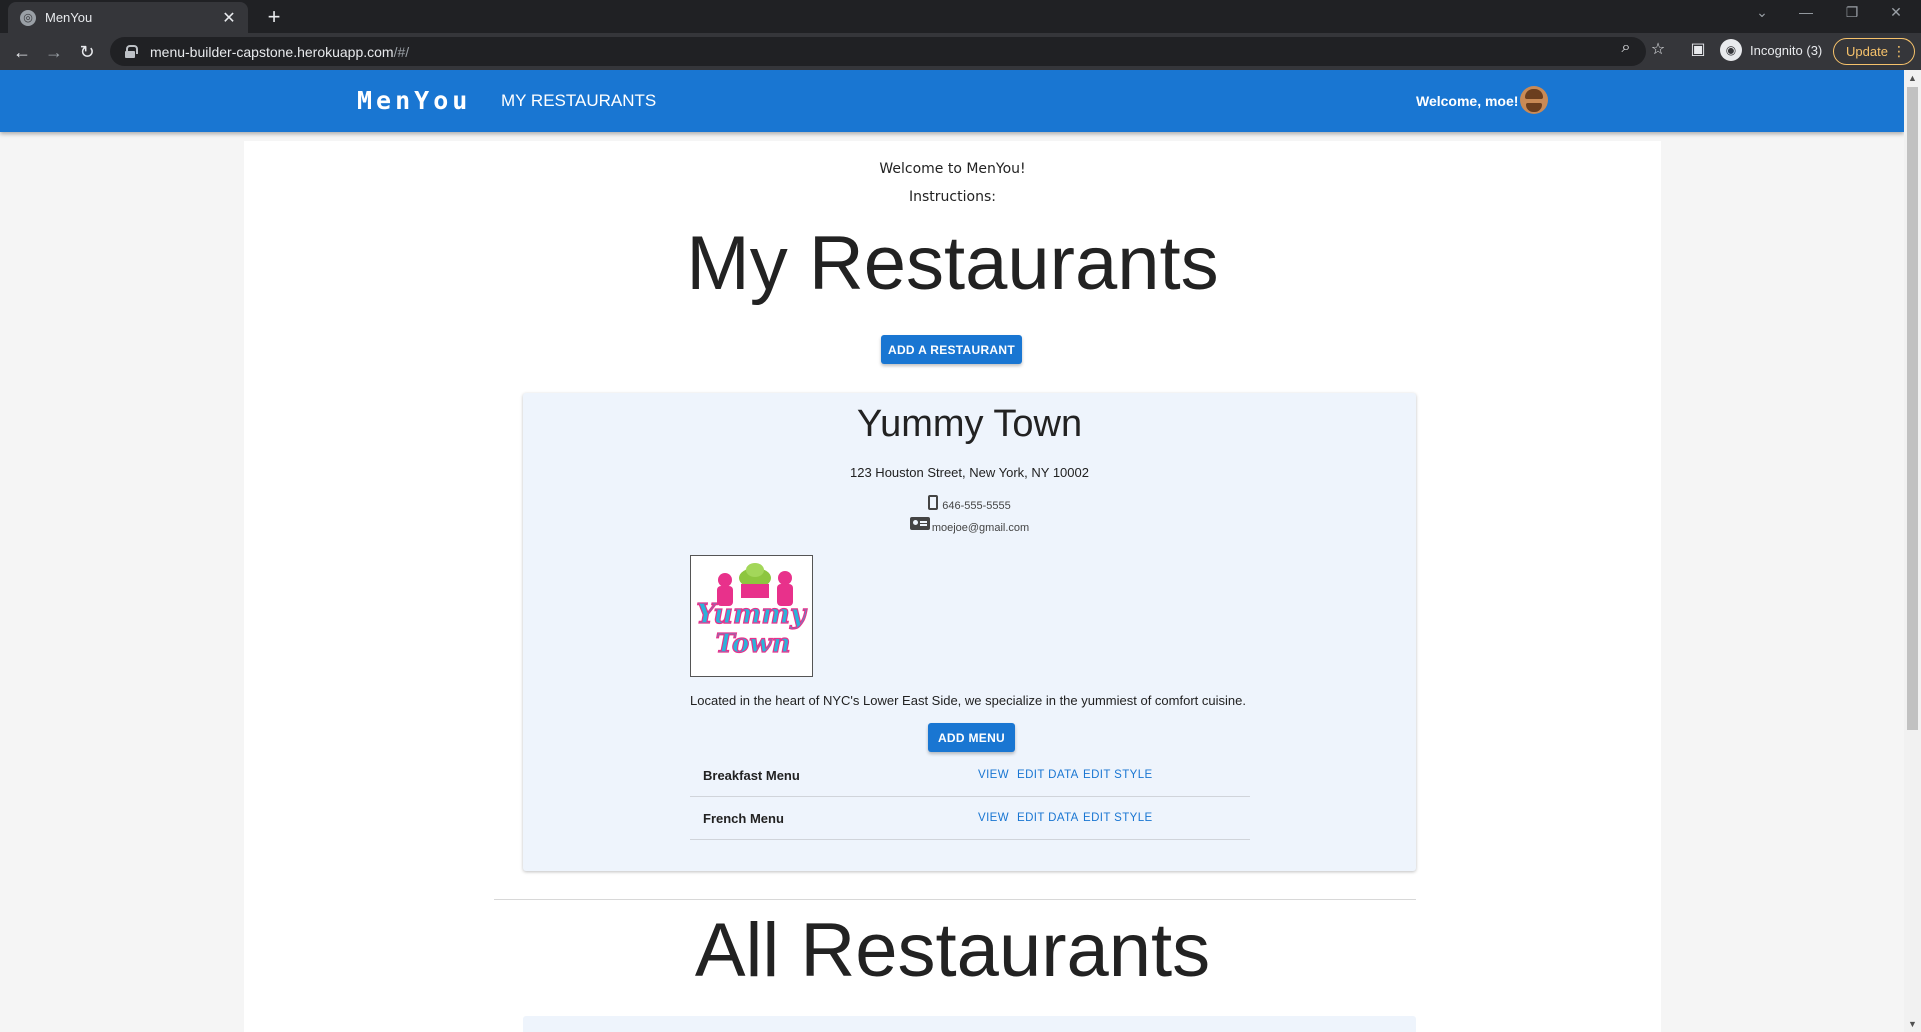 This screenshot has width=1921, height=1032. I want to click on restore-icon: ❐, so click(1852, 12).